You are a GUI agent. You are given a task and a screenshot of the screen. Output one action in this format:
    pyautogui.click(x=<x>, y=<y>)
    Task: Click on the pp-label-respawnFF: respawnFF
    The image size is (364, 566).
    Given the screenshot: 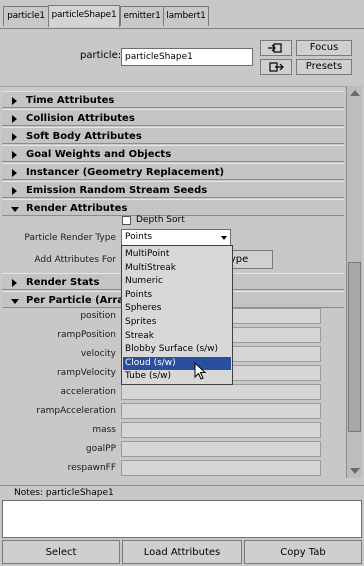 What is the action you would take?
    pyautogui.click(x=91, y=468)
    